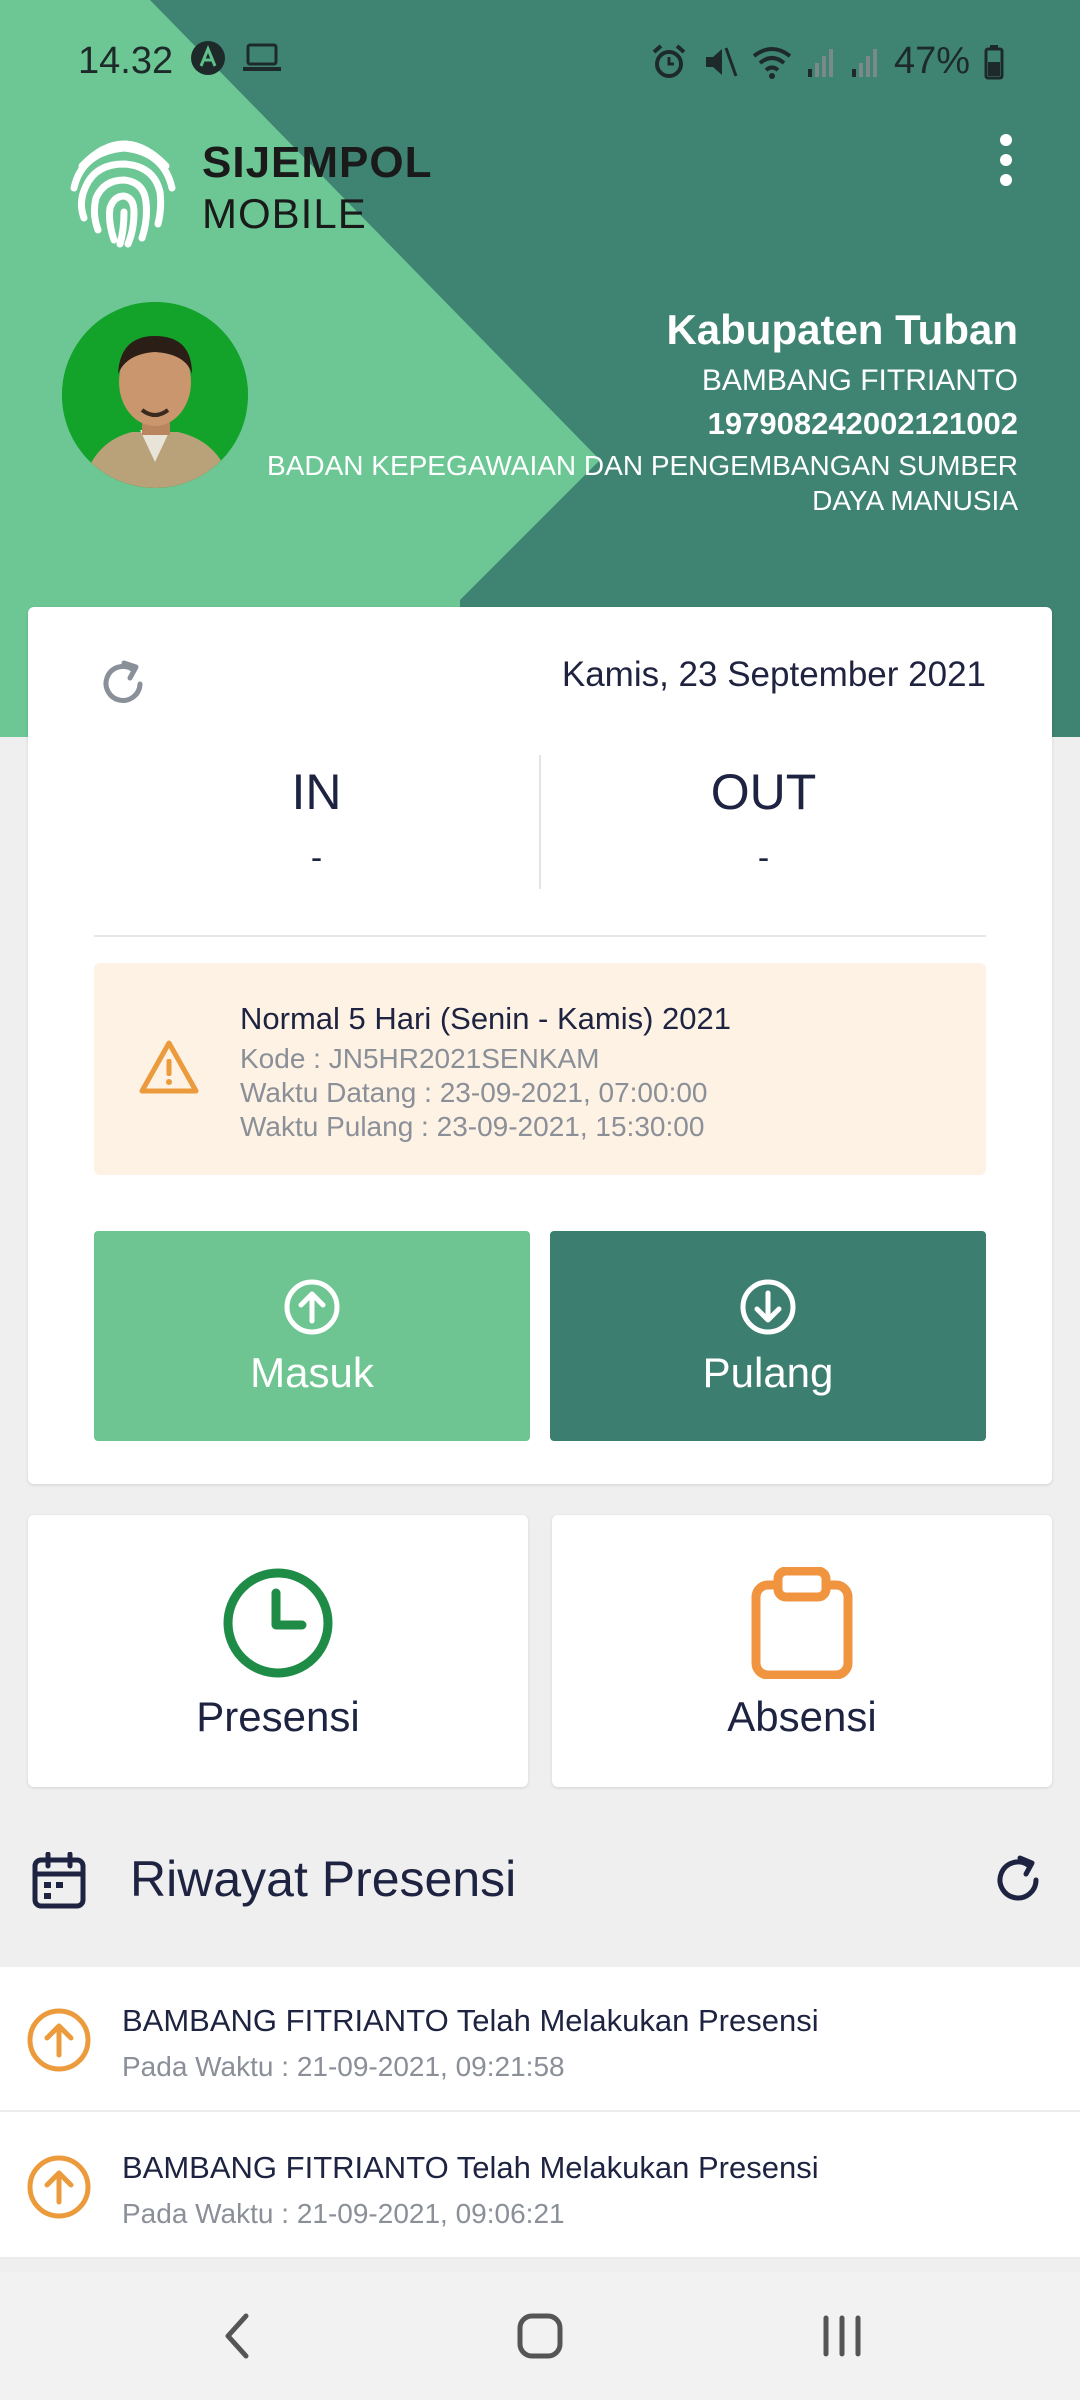 The image size is (1080, 2400). What do you see at coordinates (994, 61) in the screenshot?
I see `battery-icon` at bounding box center [994, 61].